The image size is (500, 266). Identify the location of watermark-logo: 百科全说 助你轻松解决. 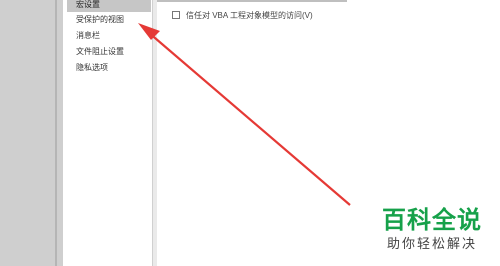
(432, 230).